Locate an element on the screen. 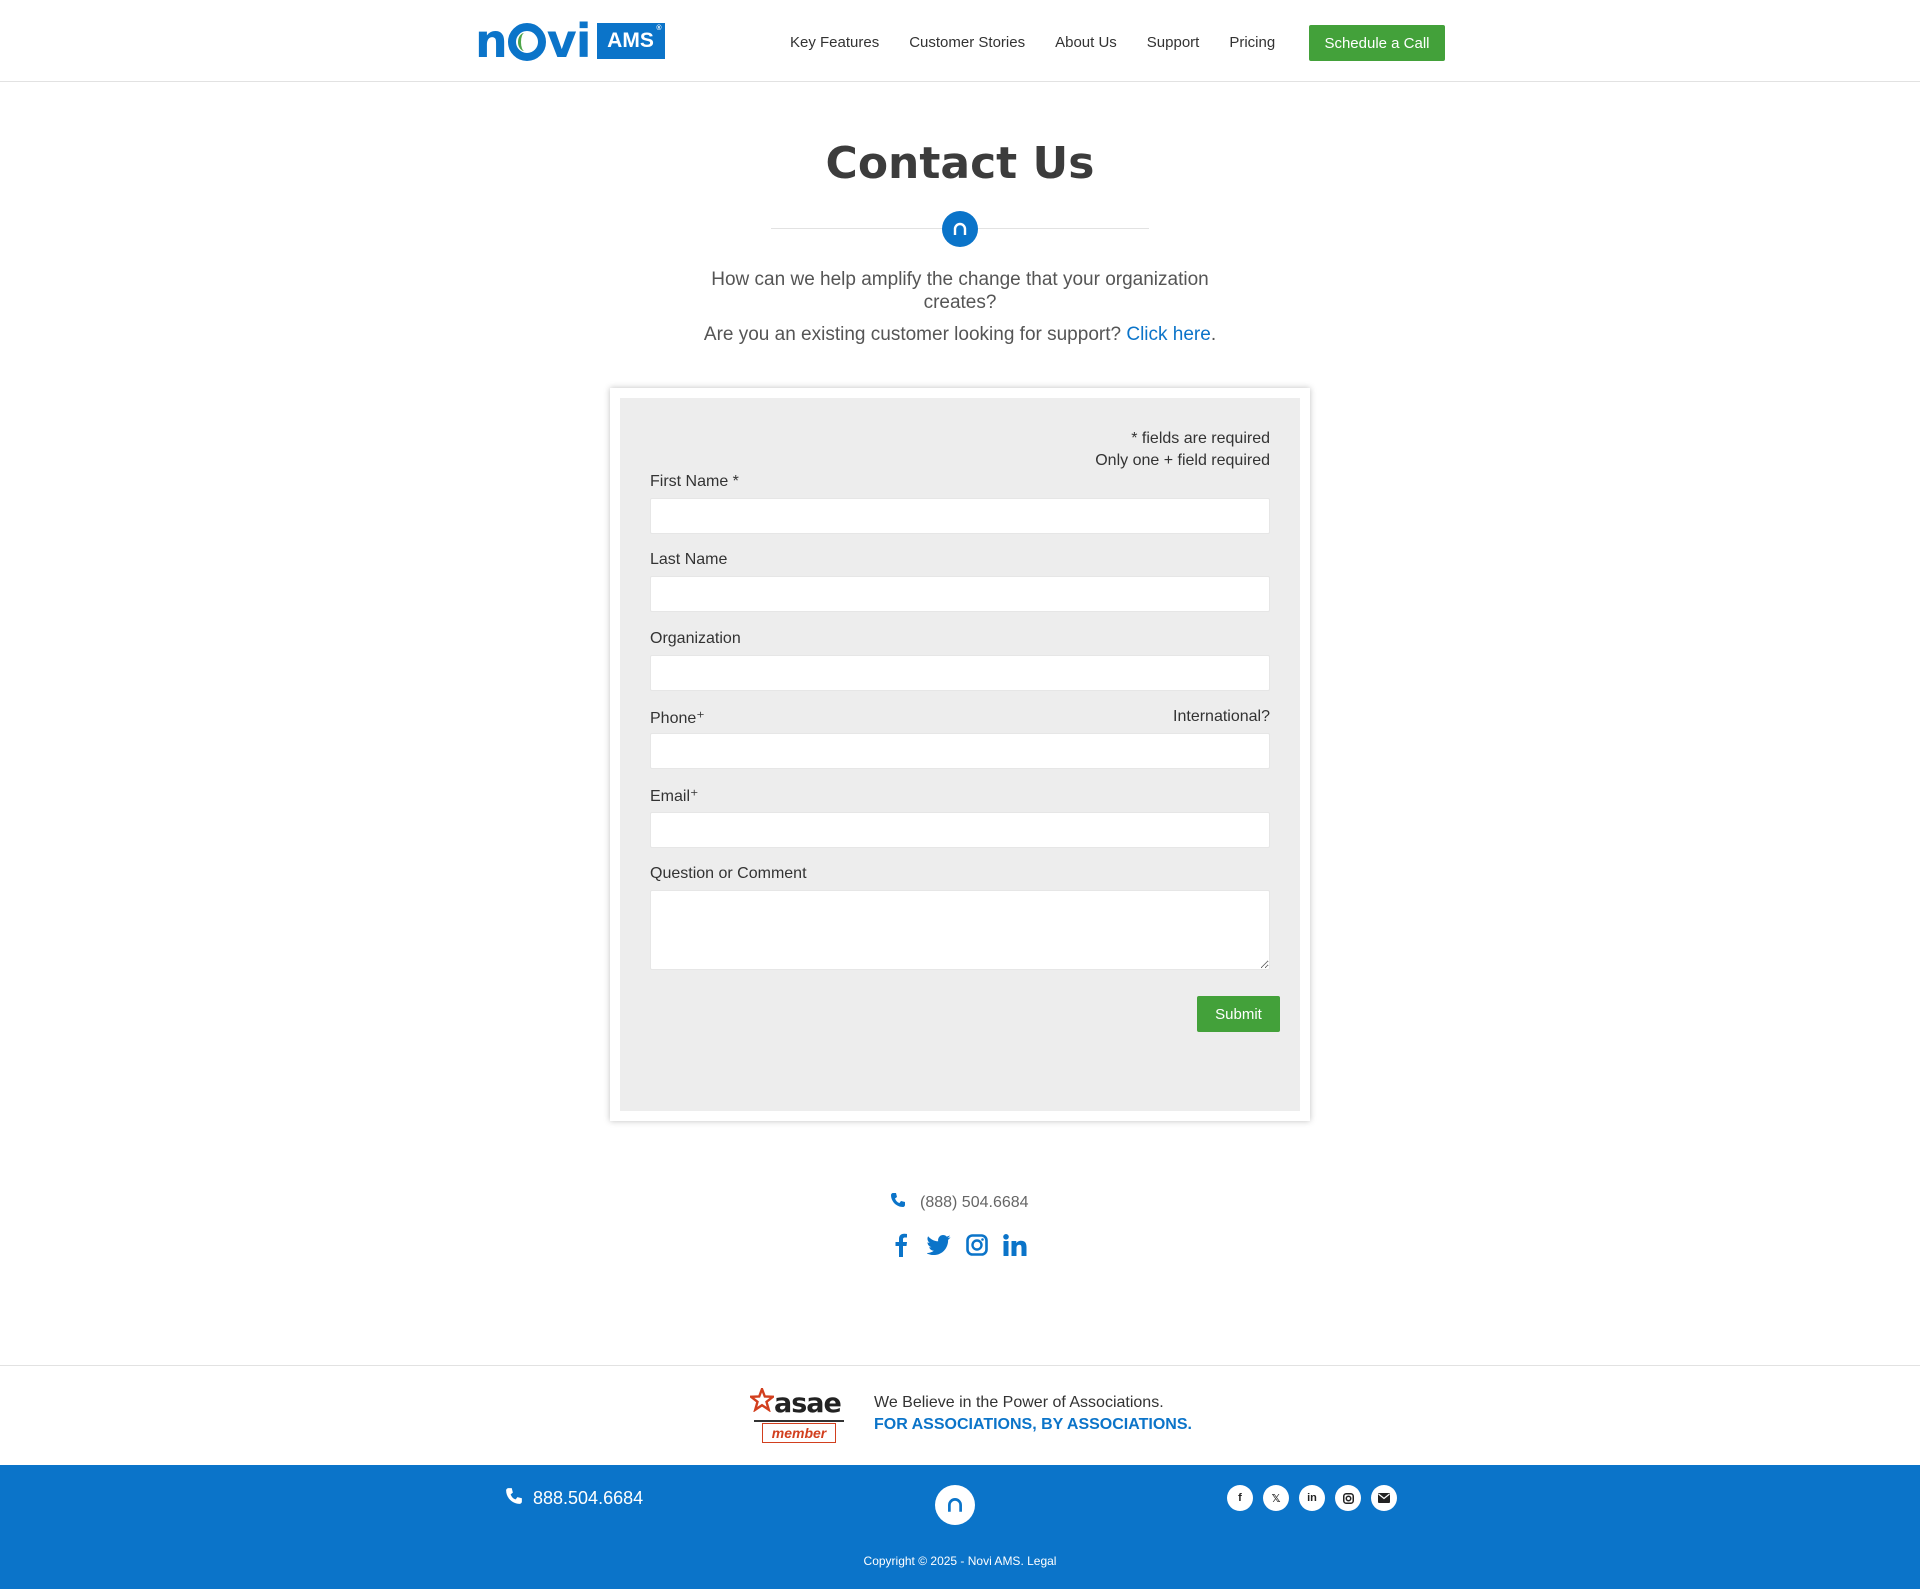 This screenshot has height=1589, width=1920. last-name-input is located at coordinates (960, 594).